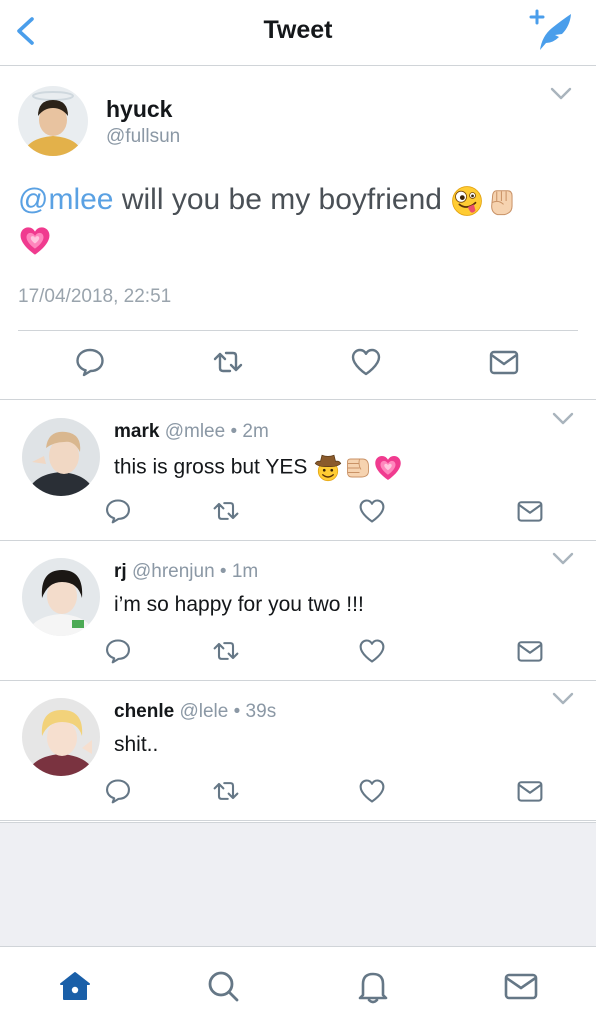 The width and height of the screenshot is (596, 1024). Describe the element at coordinates (358, 468) in the screenshot. I see `fist-bump-emoji-icon` at that location.